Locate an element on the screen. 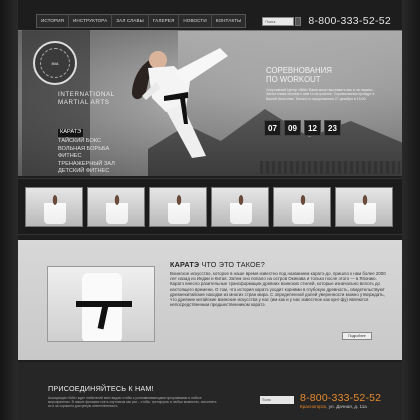 The image size is (420, 420). event-title-2: по Workout is located at coordinates (293, 79).